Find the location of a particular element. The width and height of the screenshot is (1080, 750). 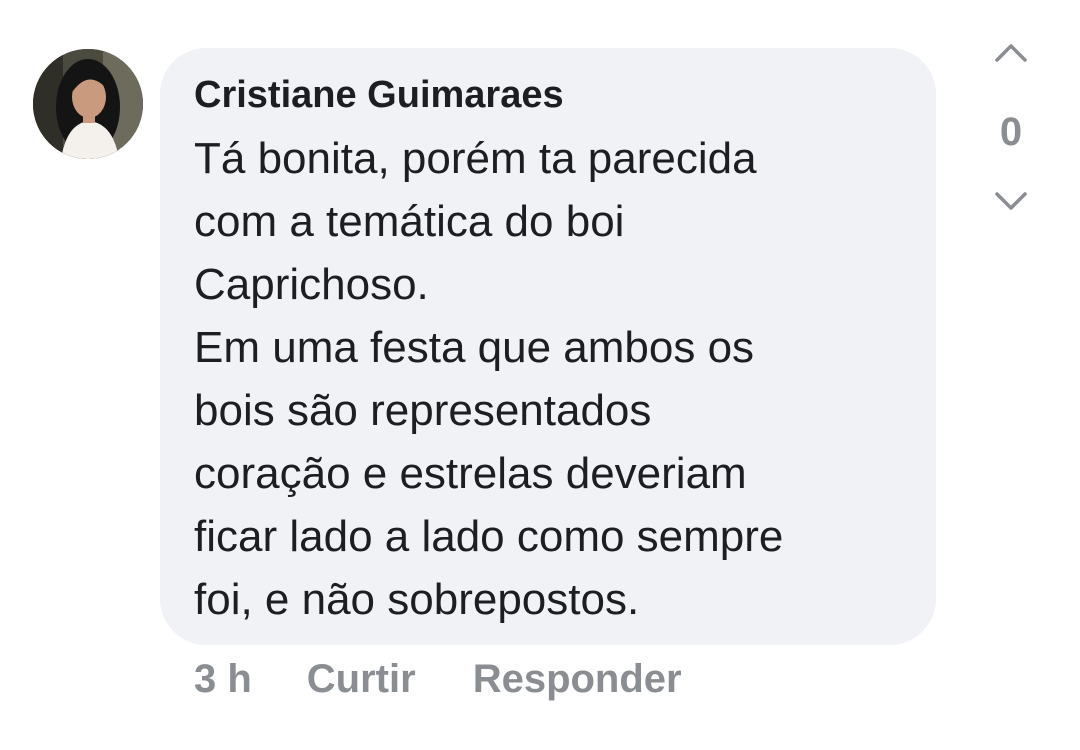

comment-line: com a temática do boi is located at coordinates (409, 221).